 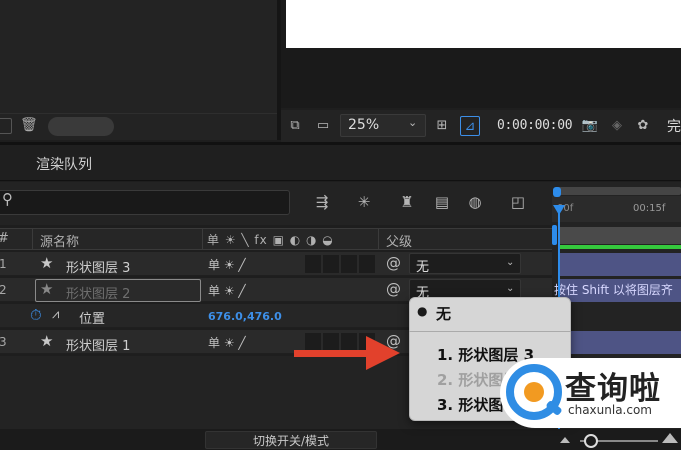 What do you see at coordinates (7, 199) in the screenshot?
I see `search-icon: ⚲` at bounding box center [7, 199].